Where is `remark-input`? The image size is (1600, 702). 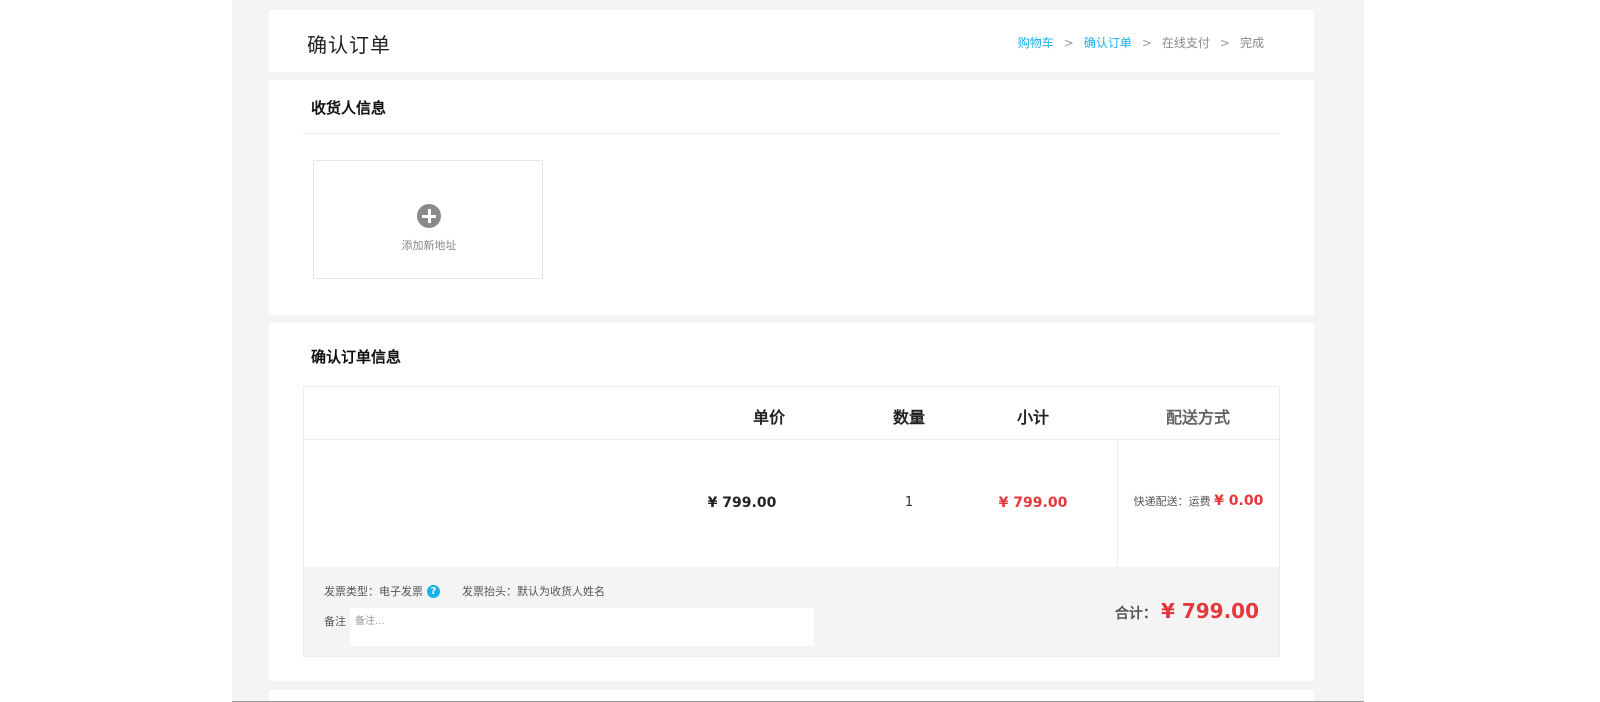
remark-input is located at coordinates (582, 627).